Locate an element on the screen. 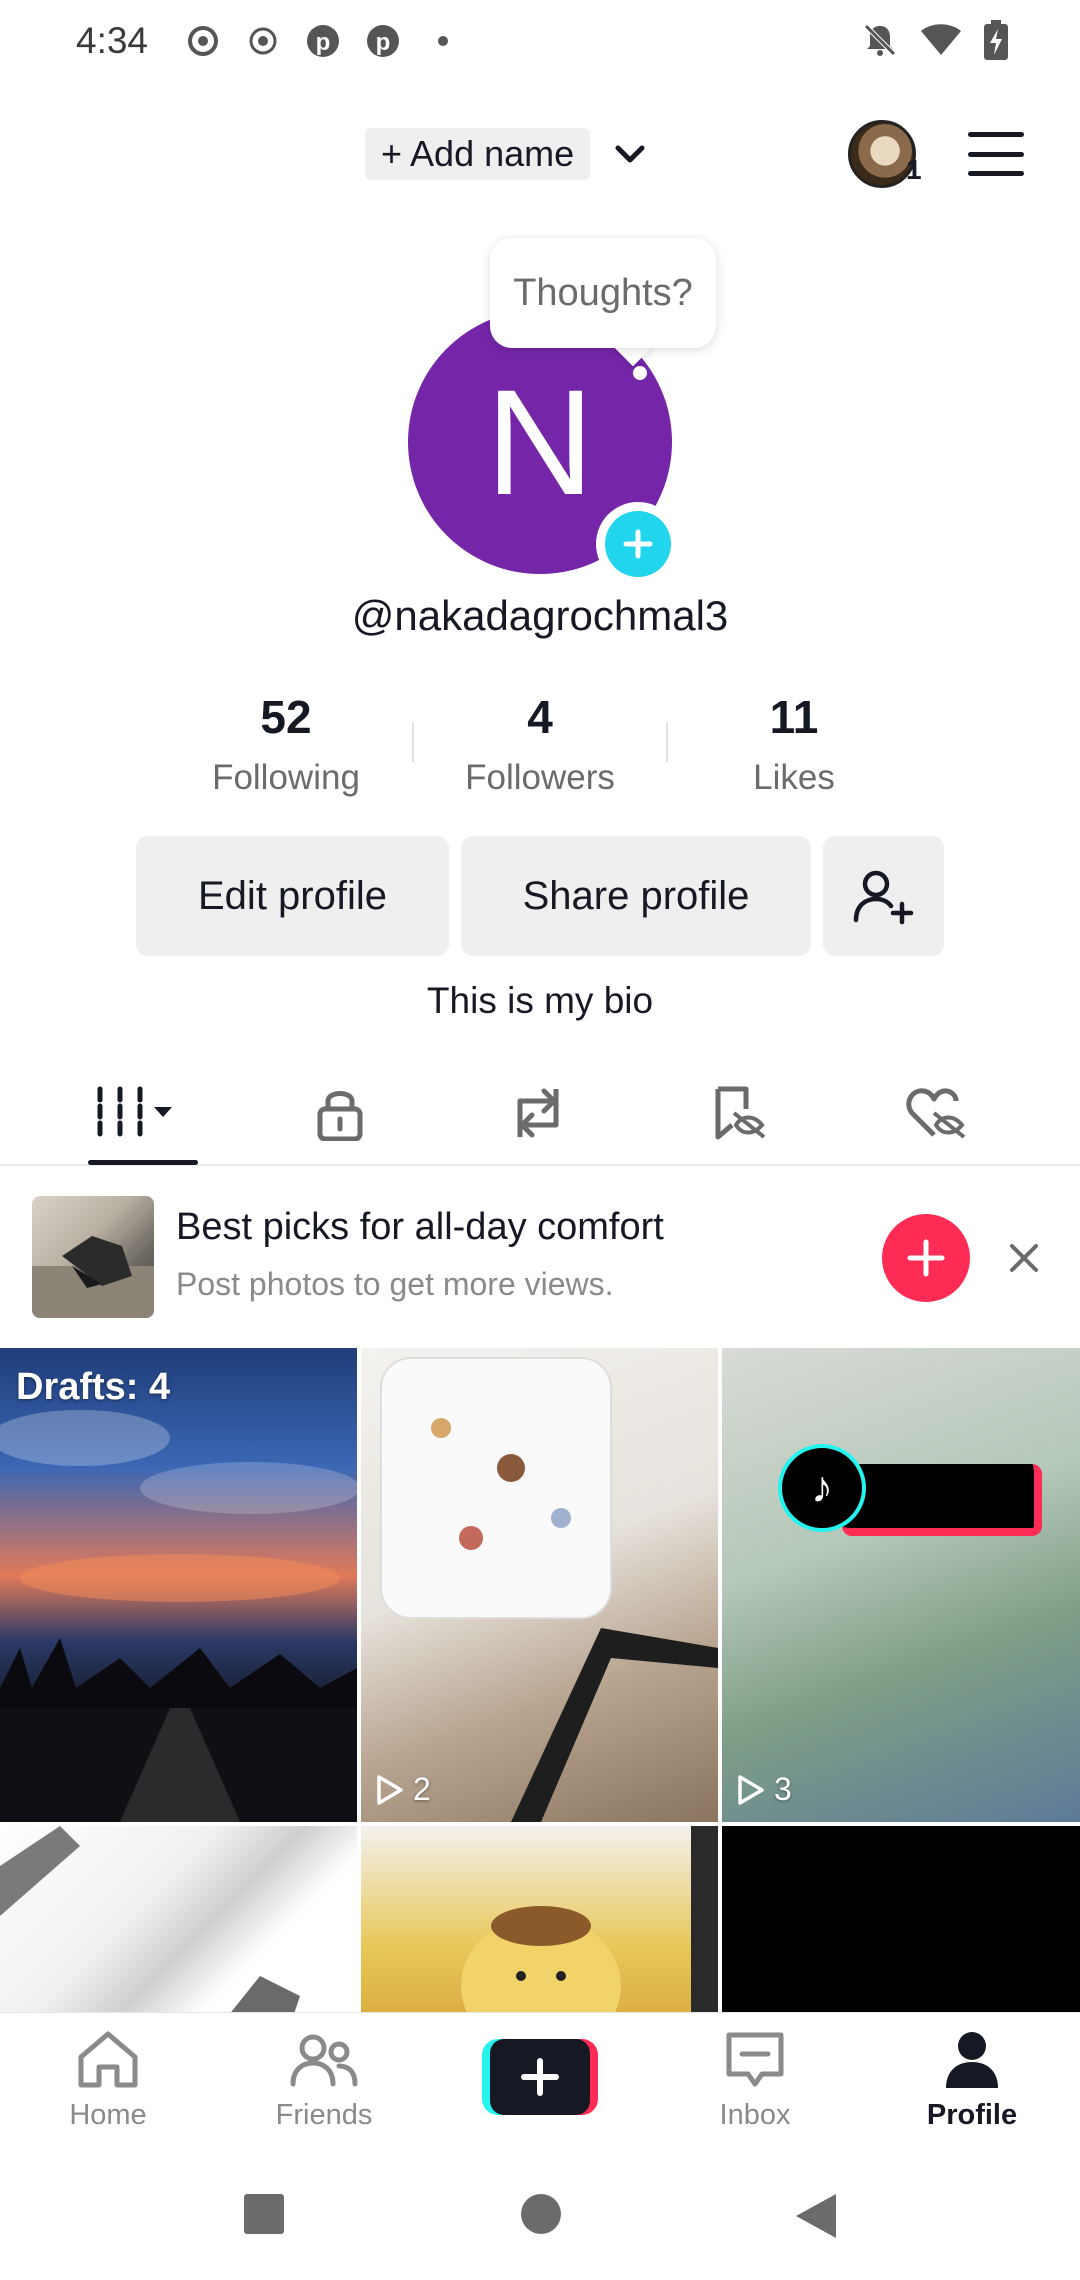 The height and width of the screenshot is (2280, 1080). tab-liked is located at coordinates (936, 1113).